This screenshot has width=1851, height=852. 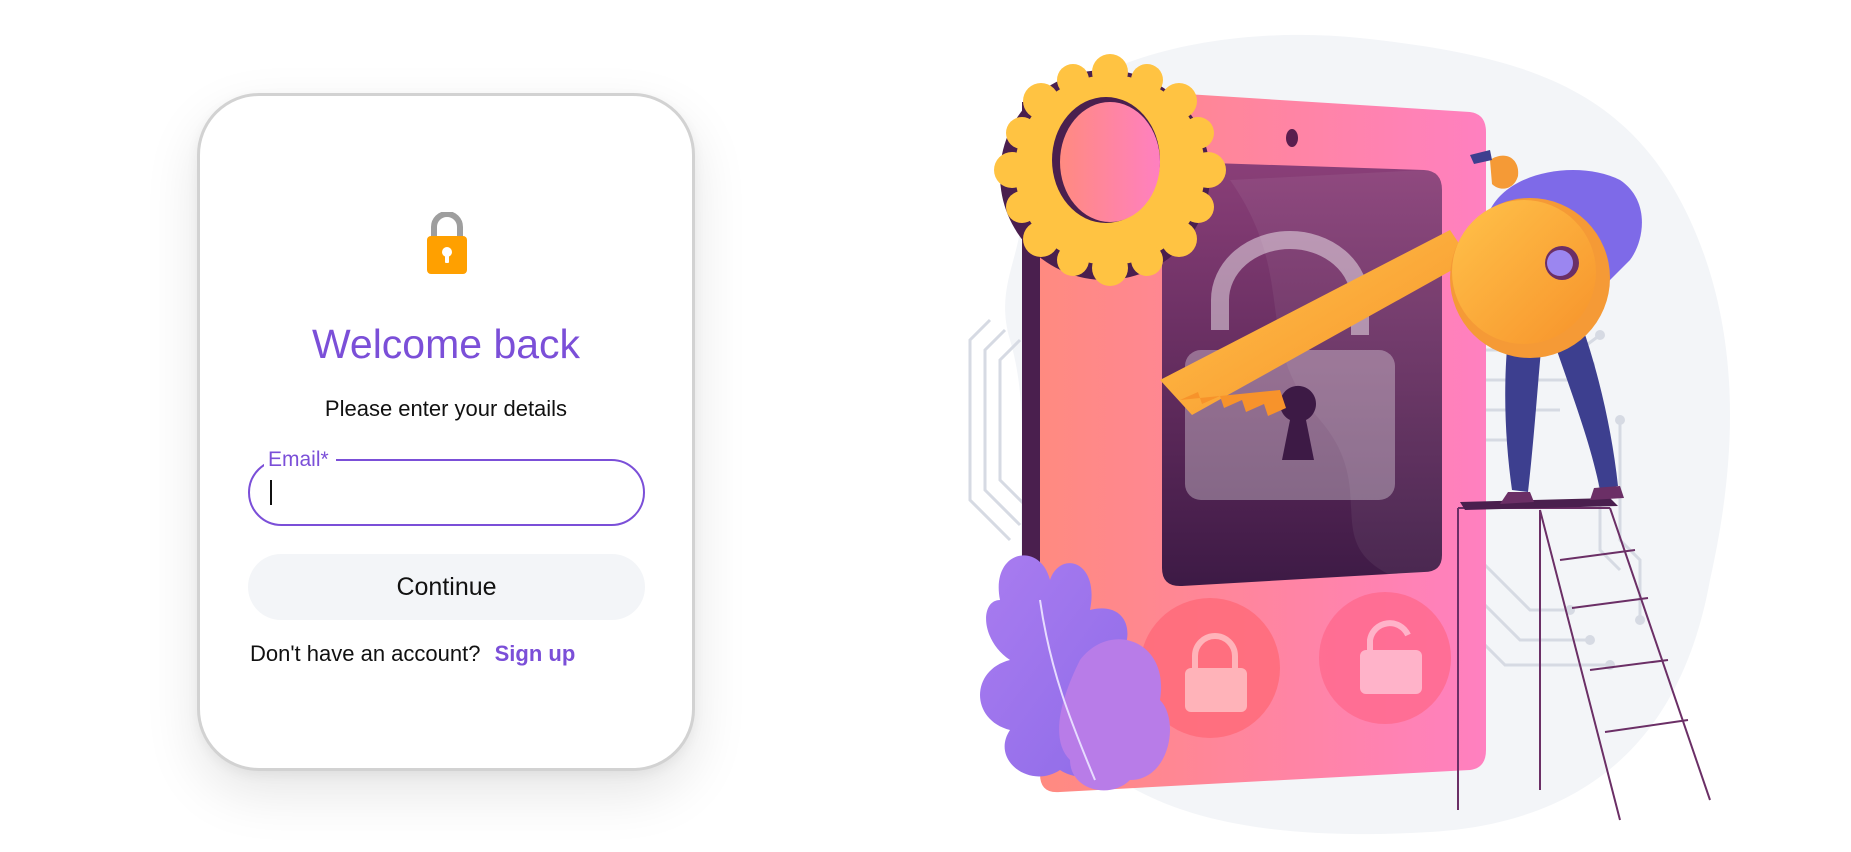 What do you see at coordinates (300, 460) in the screenshot?
I see `email-label: Email*` at bounding box center [300, 460].